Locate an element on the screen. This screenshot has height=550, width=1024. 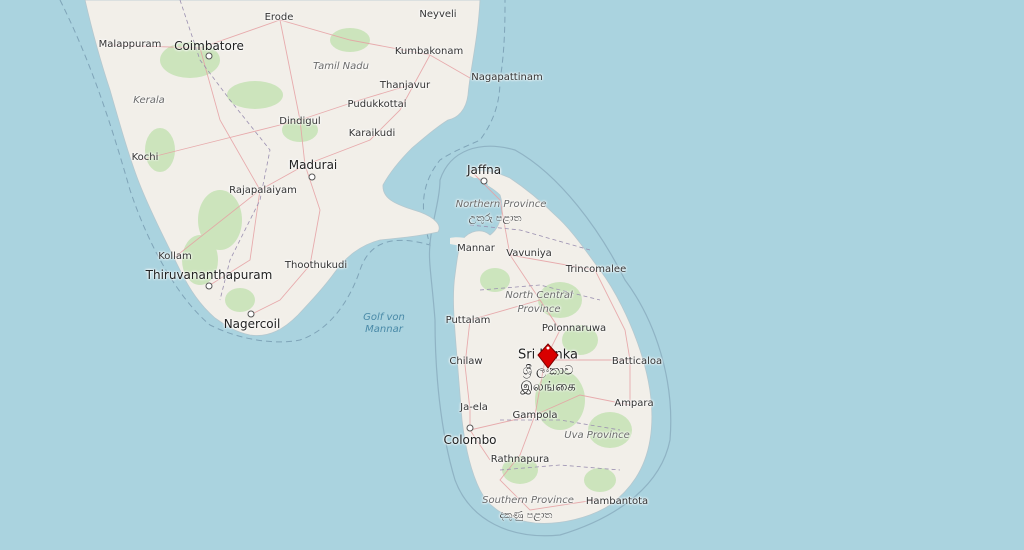
city-label-madurai: Madurai is located at coordinates (313, 165).